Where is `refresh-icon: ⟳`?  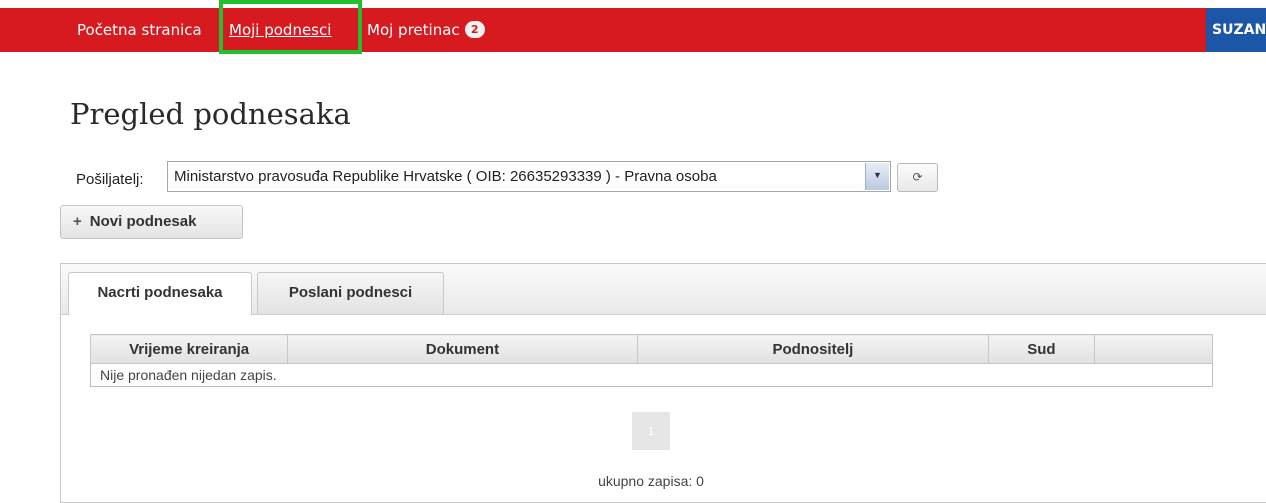 refresh-icon: ⟳ is located at coordinates (917, 177).